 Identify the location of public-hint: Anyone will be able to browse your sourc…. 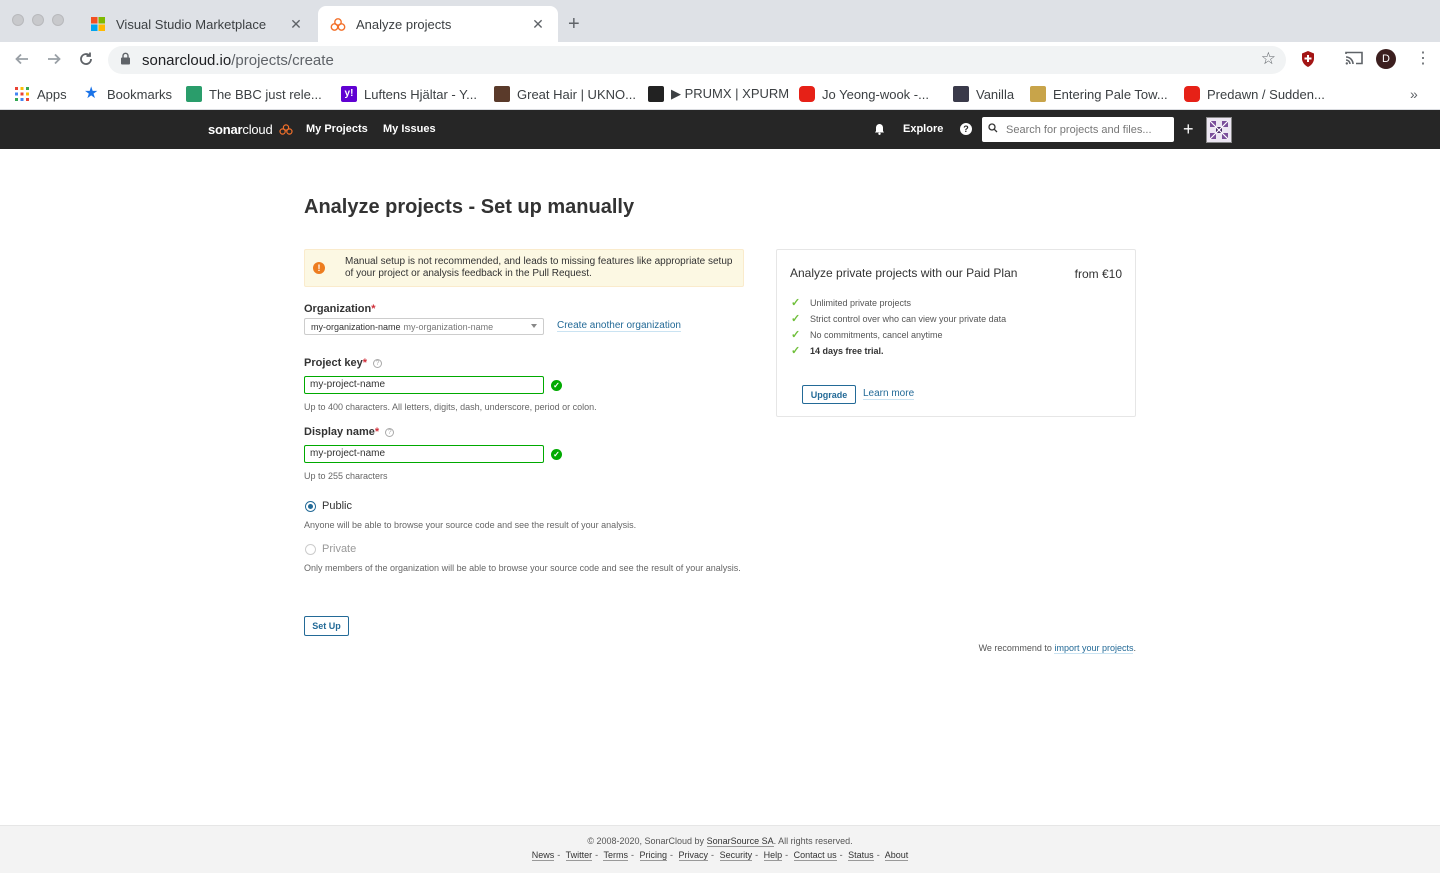
(470, 525).